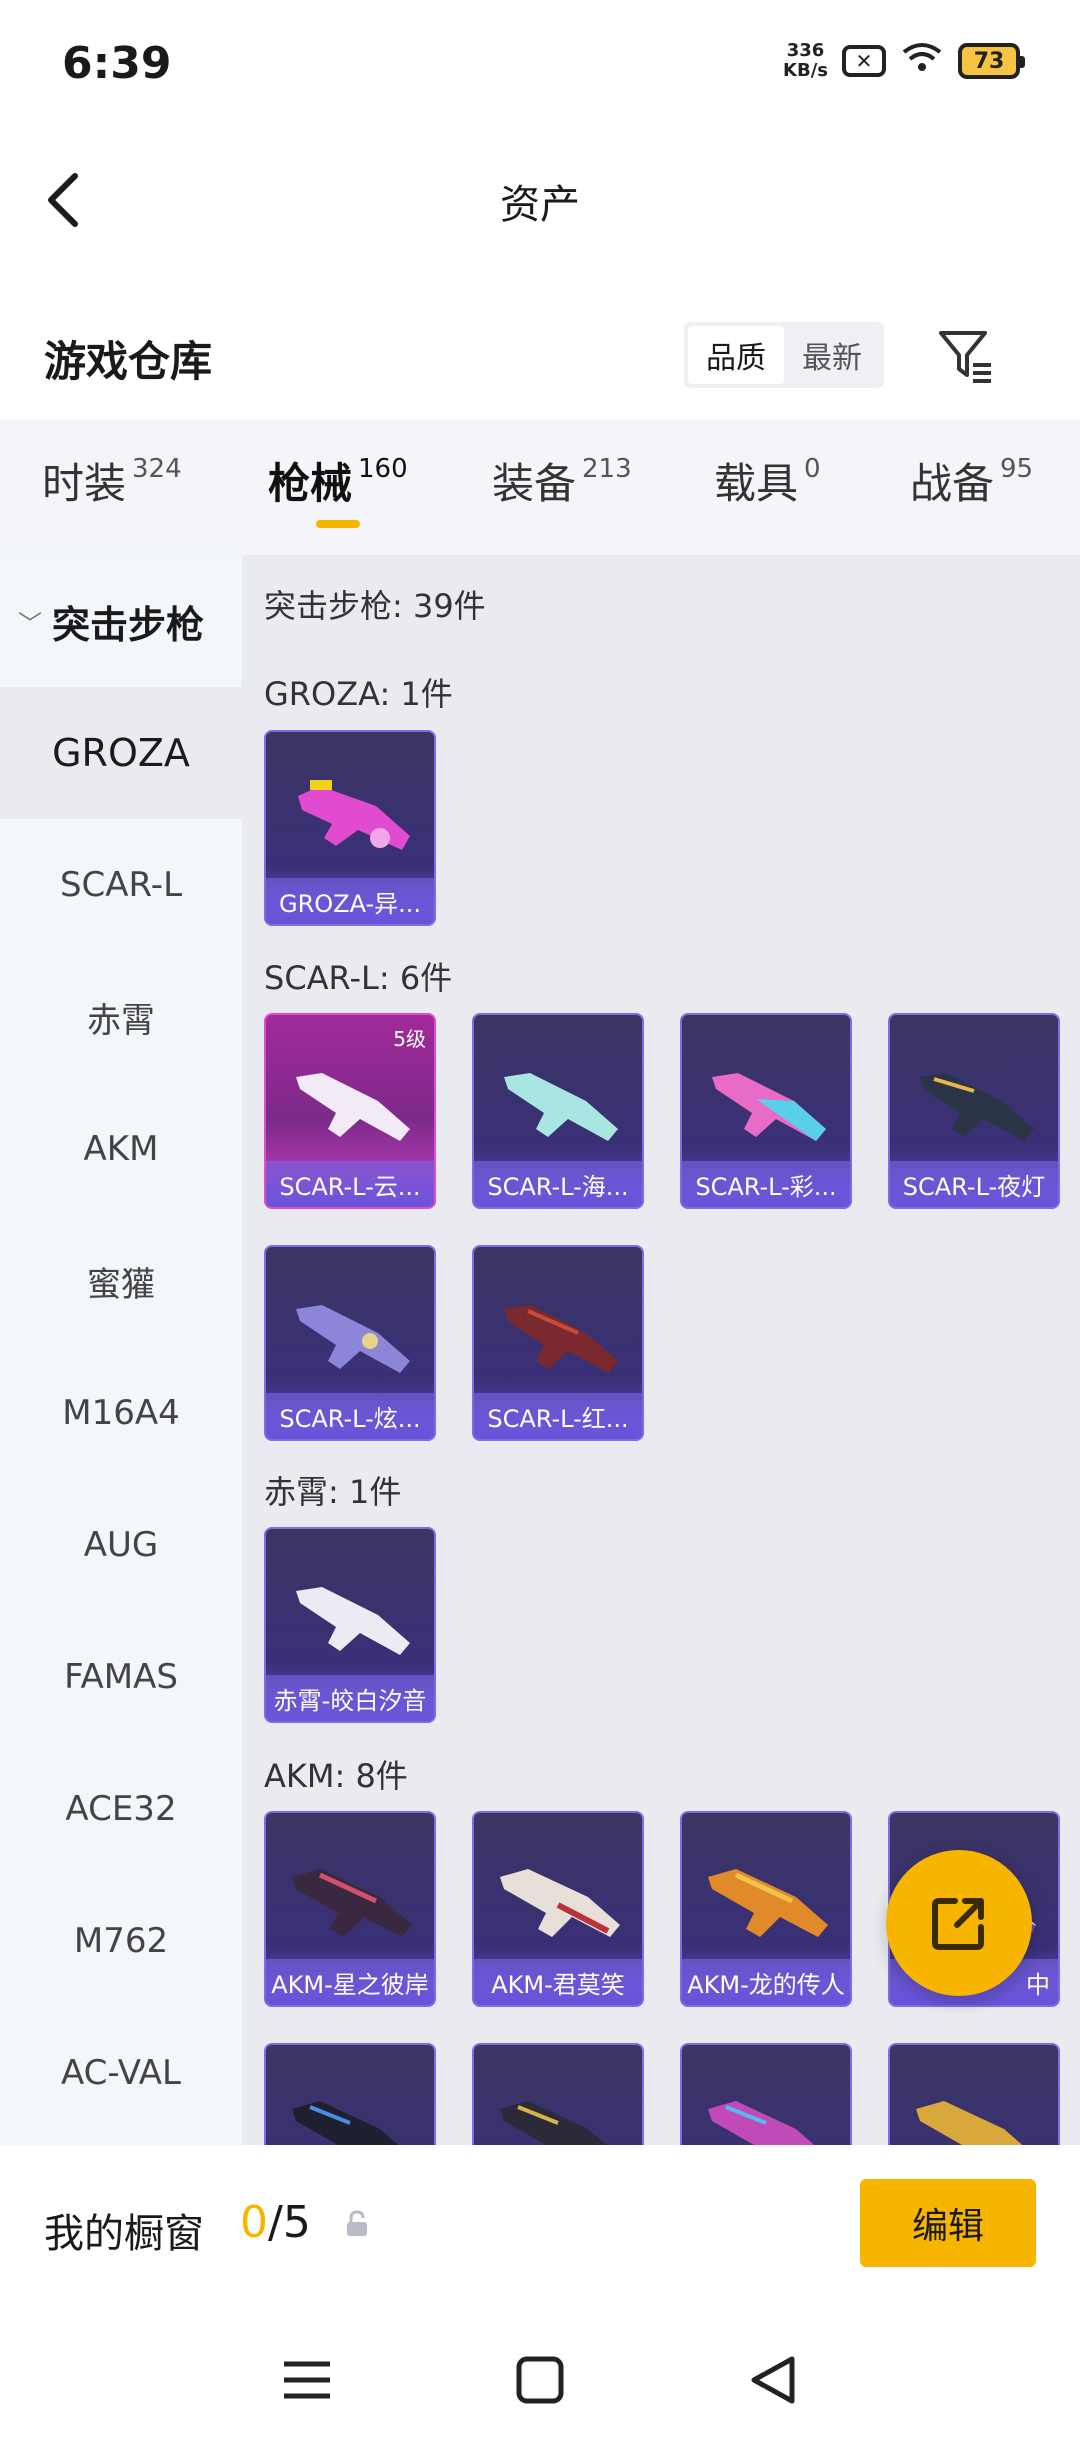 This screenshot has width=1080, height=2460. Describe the element at coordinates (736, 355) in the screenshot. I see `sort-quality-button: 品质` at that location.